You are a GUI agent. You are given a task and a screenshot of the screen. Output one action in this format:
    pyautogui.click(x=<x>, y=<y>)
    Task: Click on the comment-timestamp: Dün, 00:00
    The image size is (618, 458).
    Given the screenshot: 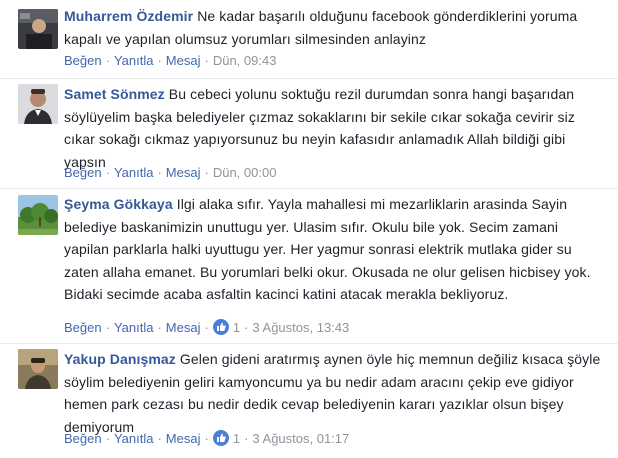 What is the action you would take?
    pyautogui.click(x=245, y=172)
    